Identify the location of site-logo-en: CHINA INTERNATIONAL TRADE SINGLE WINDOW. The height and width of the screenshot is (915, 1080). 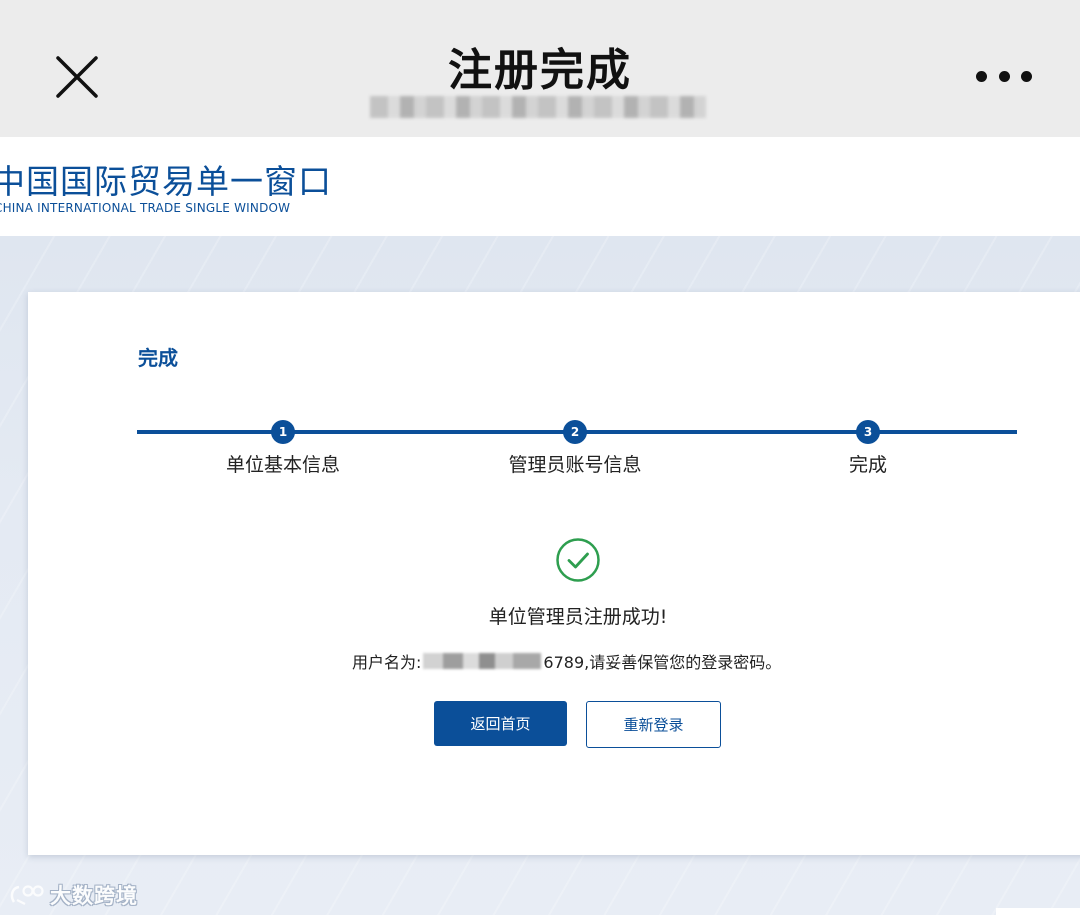
(145, 208).